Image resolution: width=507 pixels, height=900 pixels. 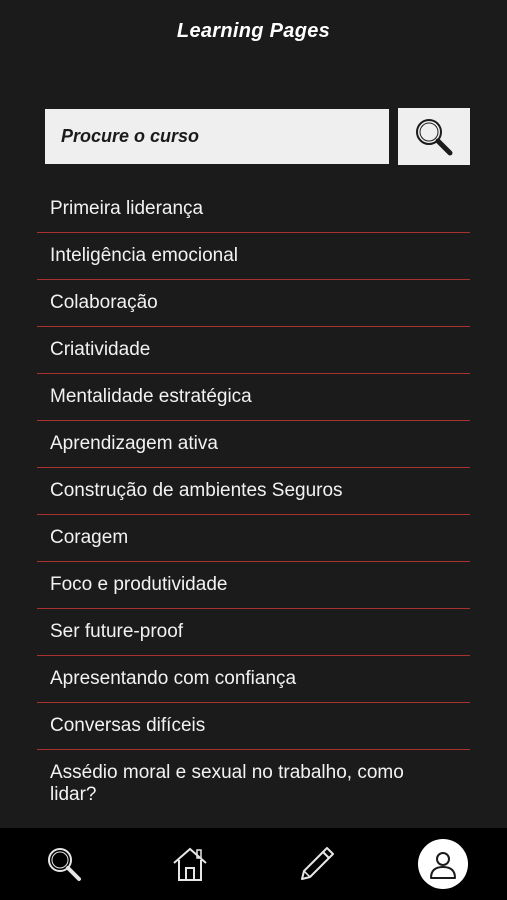 What do you see at coordinates (253, 864) in the screenshot?
I see `bottom-nav` at bounding box center [253, 864].